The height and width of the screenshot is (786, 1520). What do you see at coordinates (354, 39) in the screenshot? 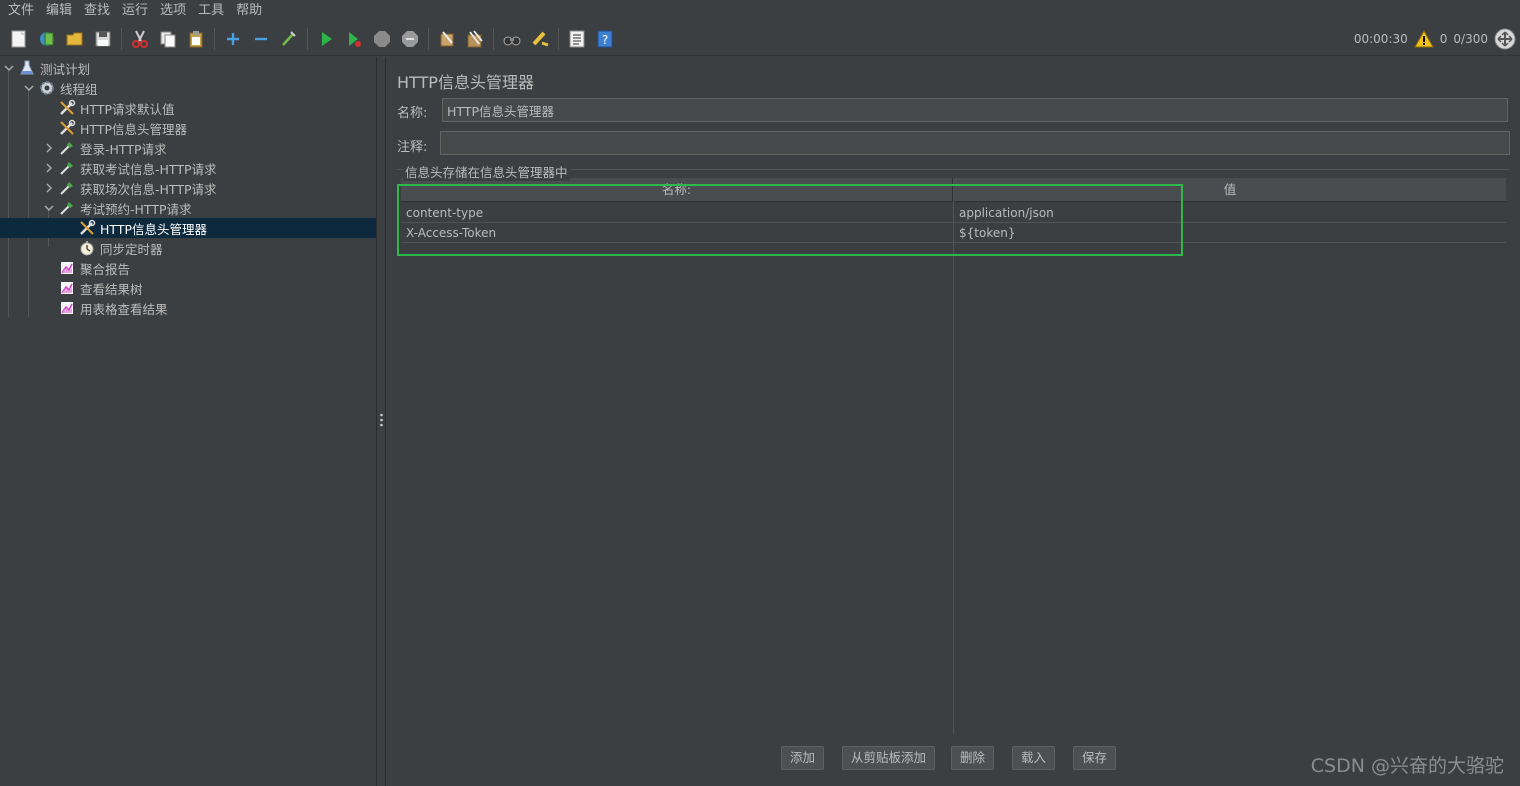
I see `start-no-pause-icon` at bounding box center [354, 39].